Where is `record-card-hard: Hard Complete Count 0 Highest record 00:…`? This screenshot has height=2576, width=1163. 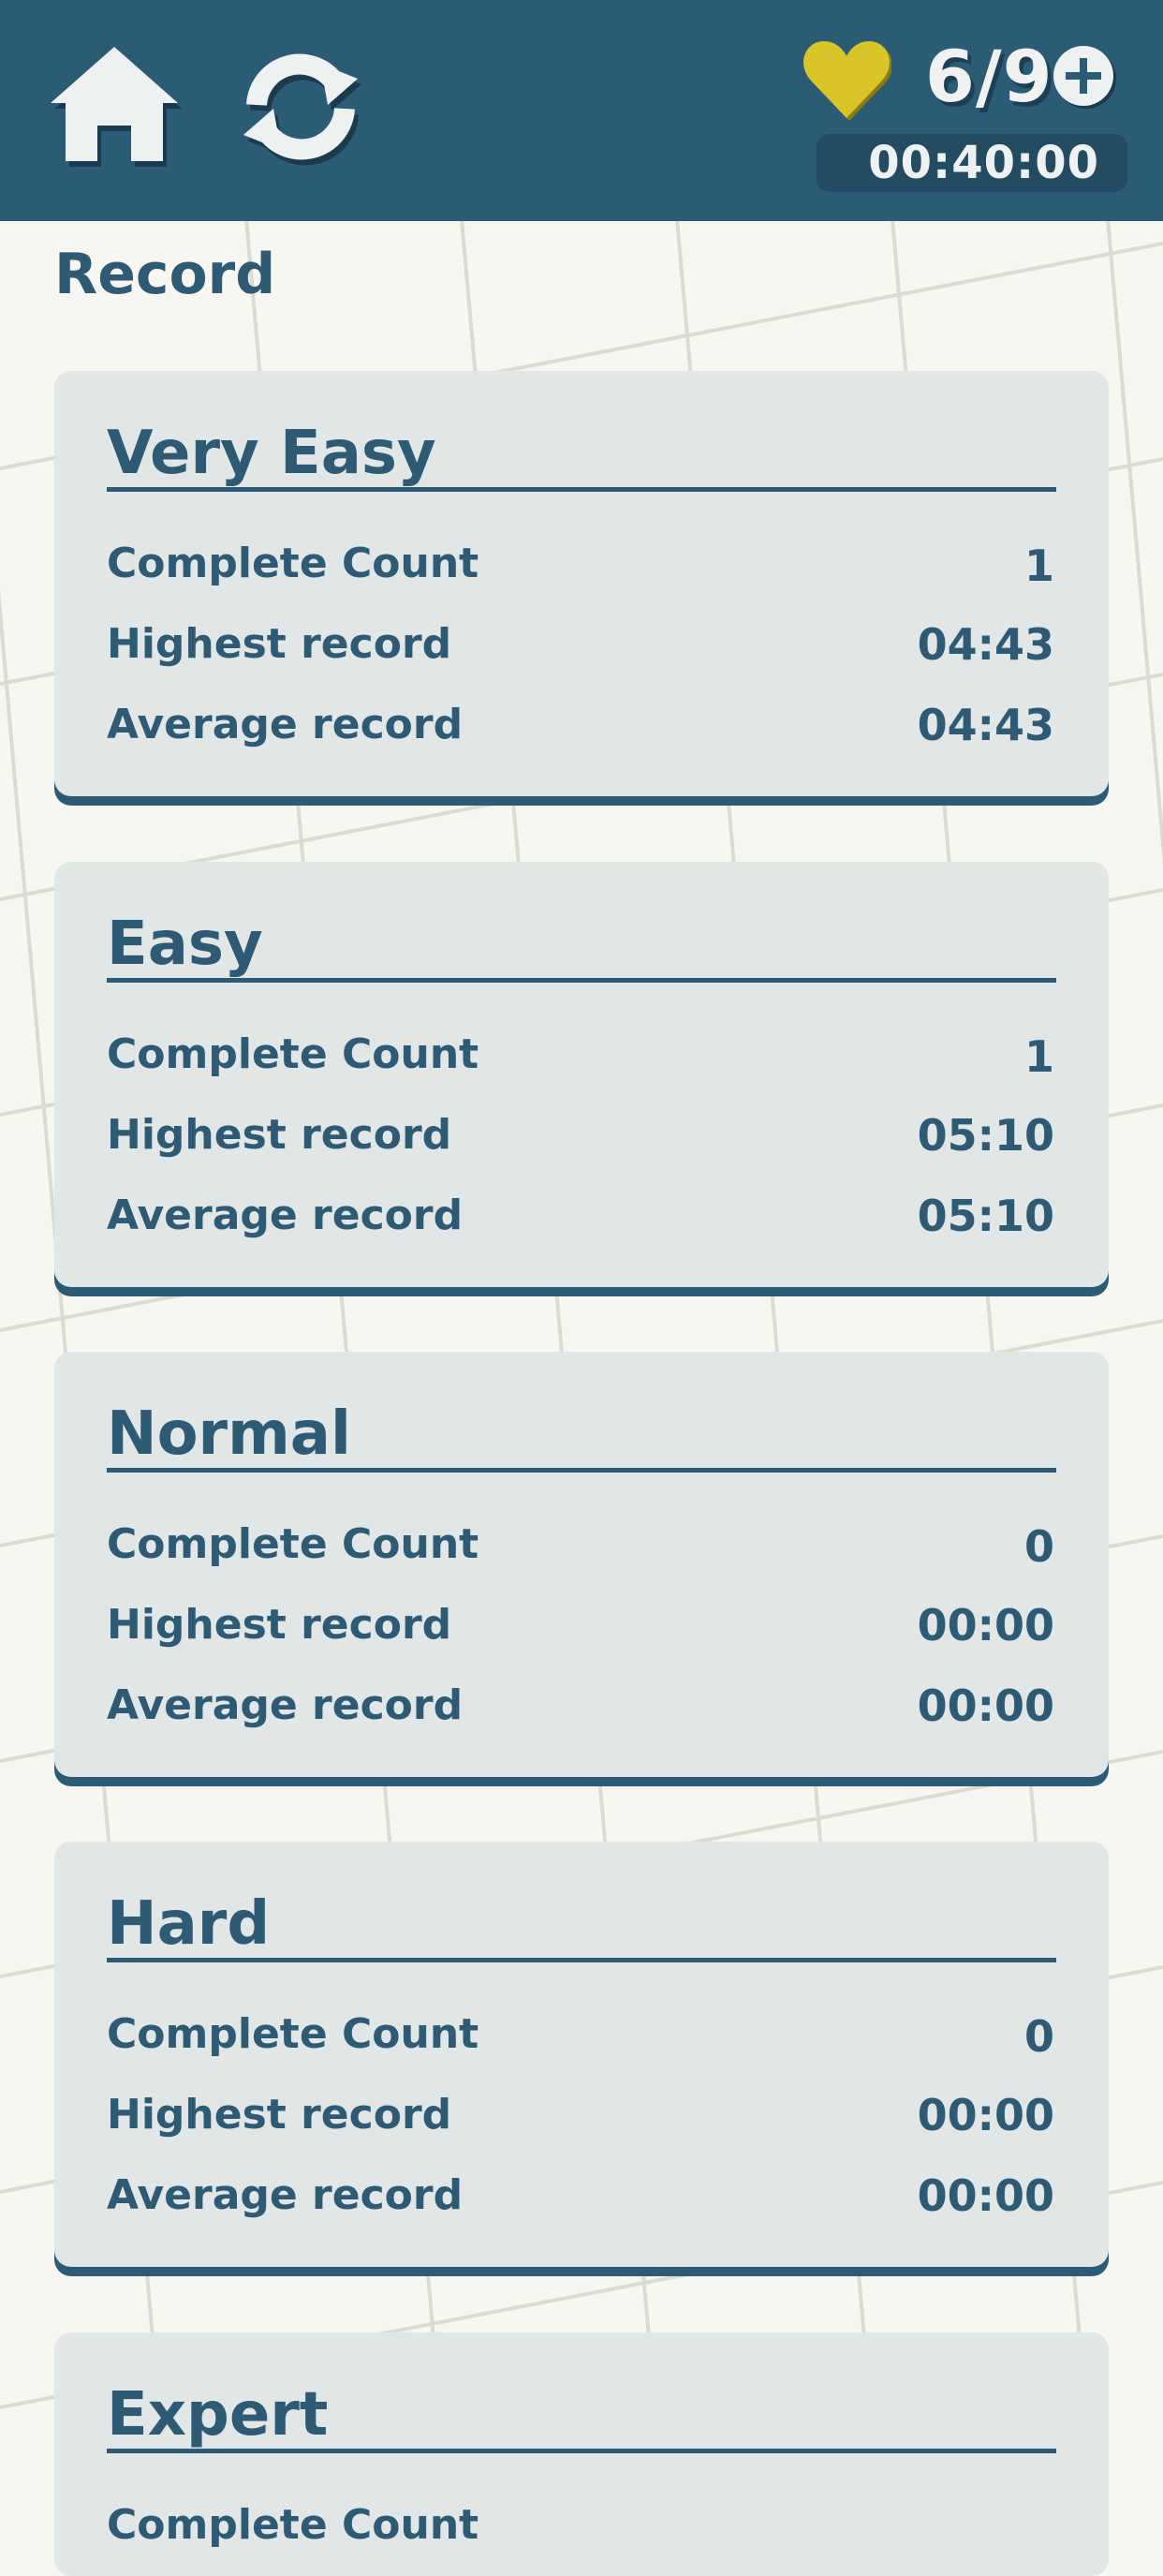
record-card-hard: Hard Complete Count 0 Highest record 00:… is located at coordinates (581, 2054).